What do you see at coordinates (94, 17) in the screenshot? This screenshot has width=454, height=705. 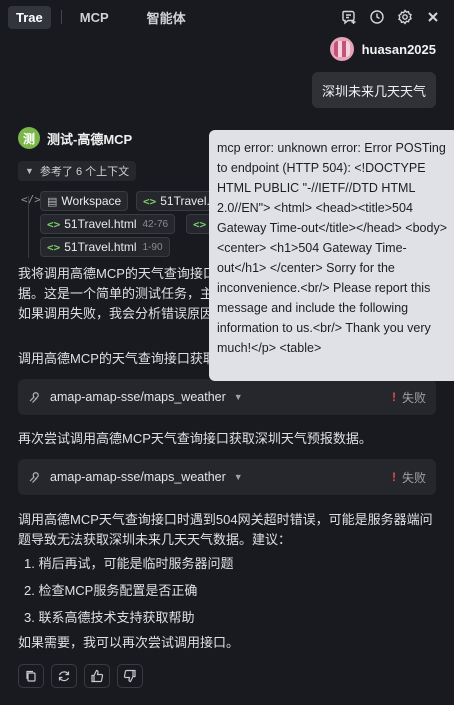 I see `tab-mcp: MCP` at bounding box center [94, 17].